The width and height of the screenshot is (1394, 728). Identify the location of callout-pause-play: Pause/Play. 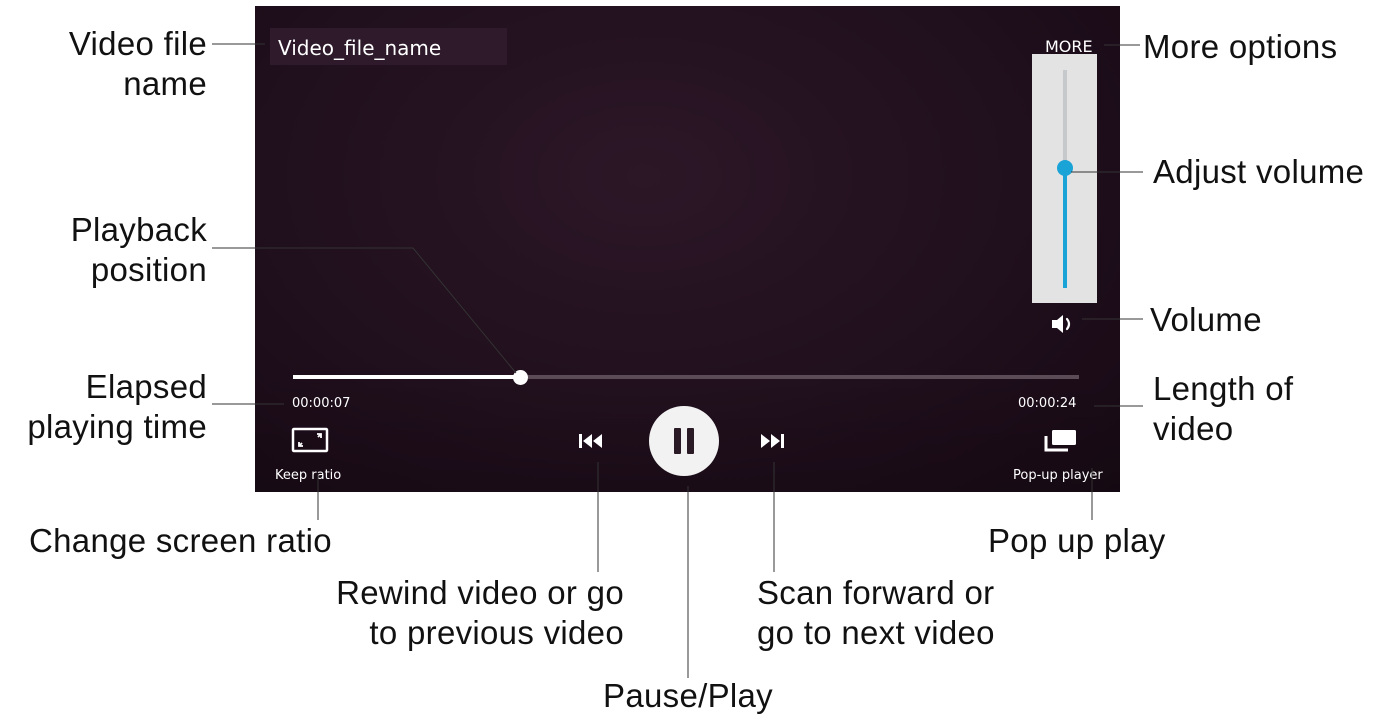
(688, 695).